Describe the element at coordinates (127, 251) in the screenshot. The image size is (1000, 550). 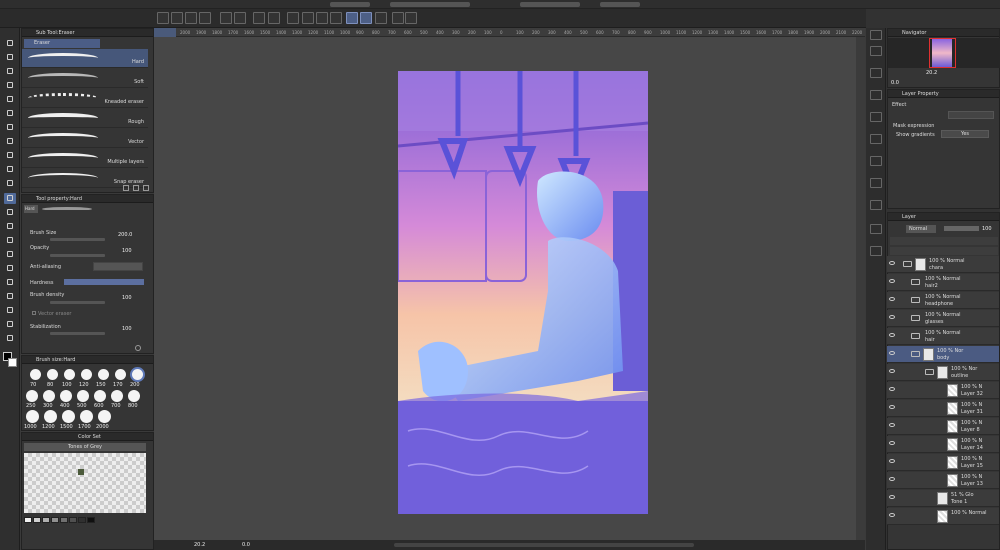
I see `opacity-value: 100` at that location.